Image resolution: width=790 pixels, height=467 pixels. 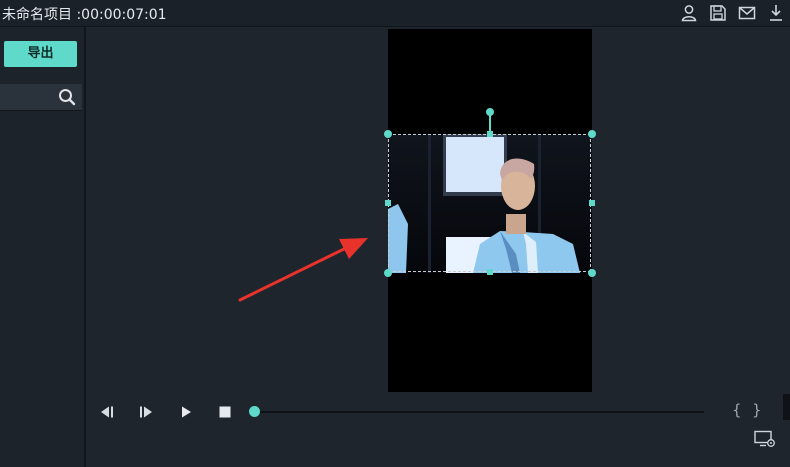 What do you see at coordinates (438, 410) in the screenshot?
I see `playback-controls: { }` at bounding box center [438, 410].